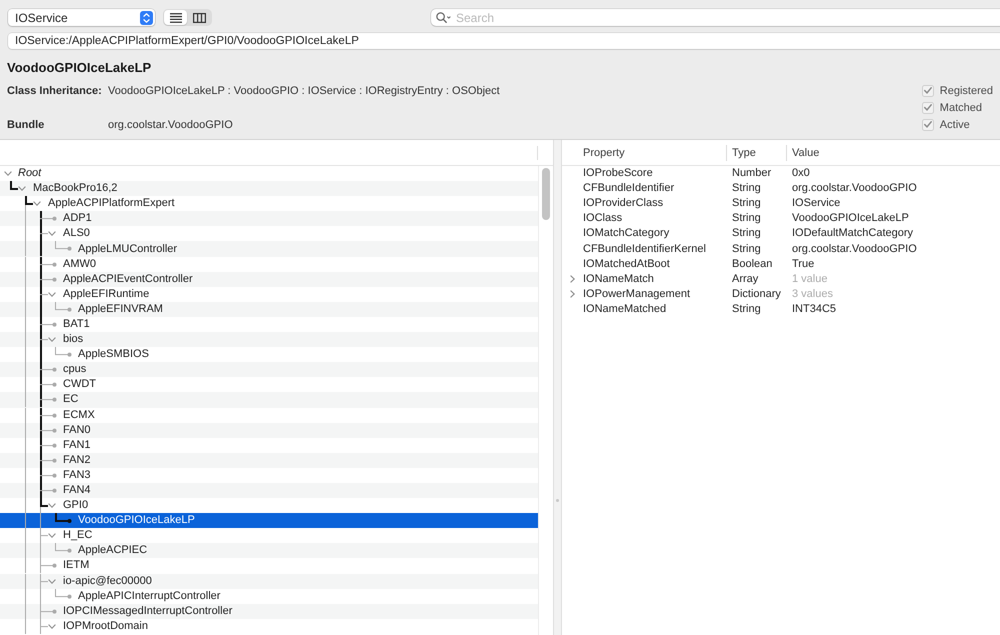 This screenshot has height=635, width=1000. Describe the element at coordinates (803, 264) in the screenshot. I see `table-cell-text: True` at that location.